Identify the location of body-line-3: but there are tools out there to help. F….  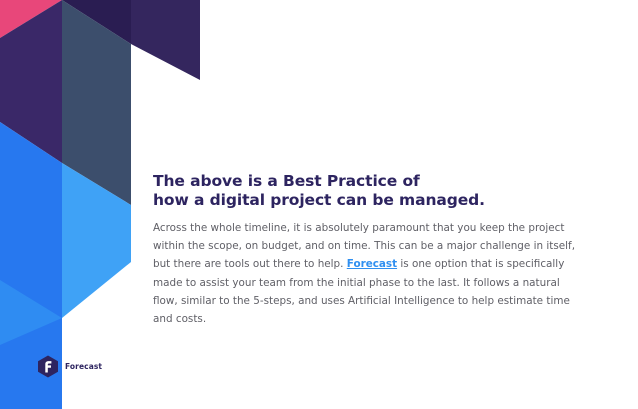
(375, 264).